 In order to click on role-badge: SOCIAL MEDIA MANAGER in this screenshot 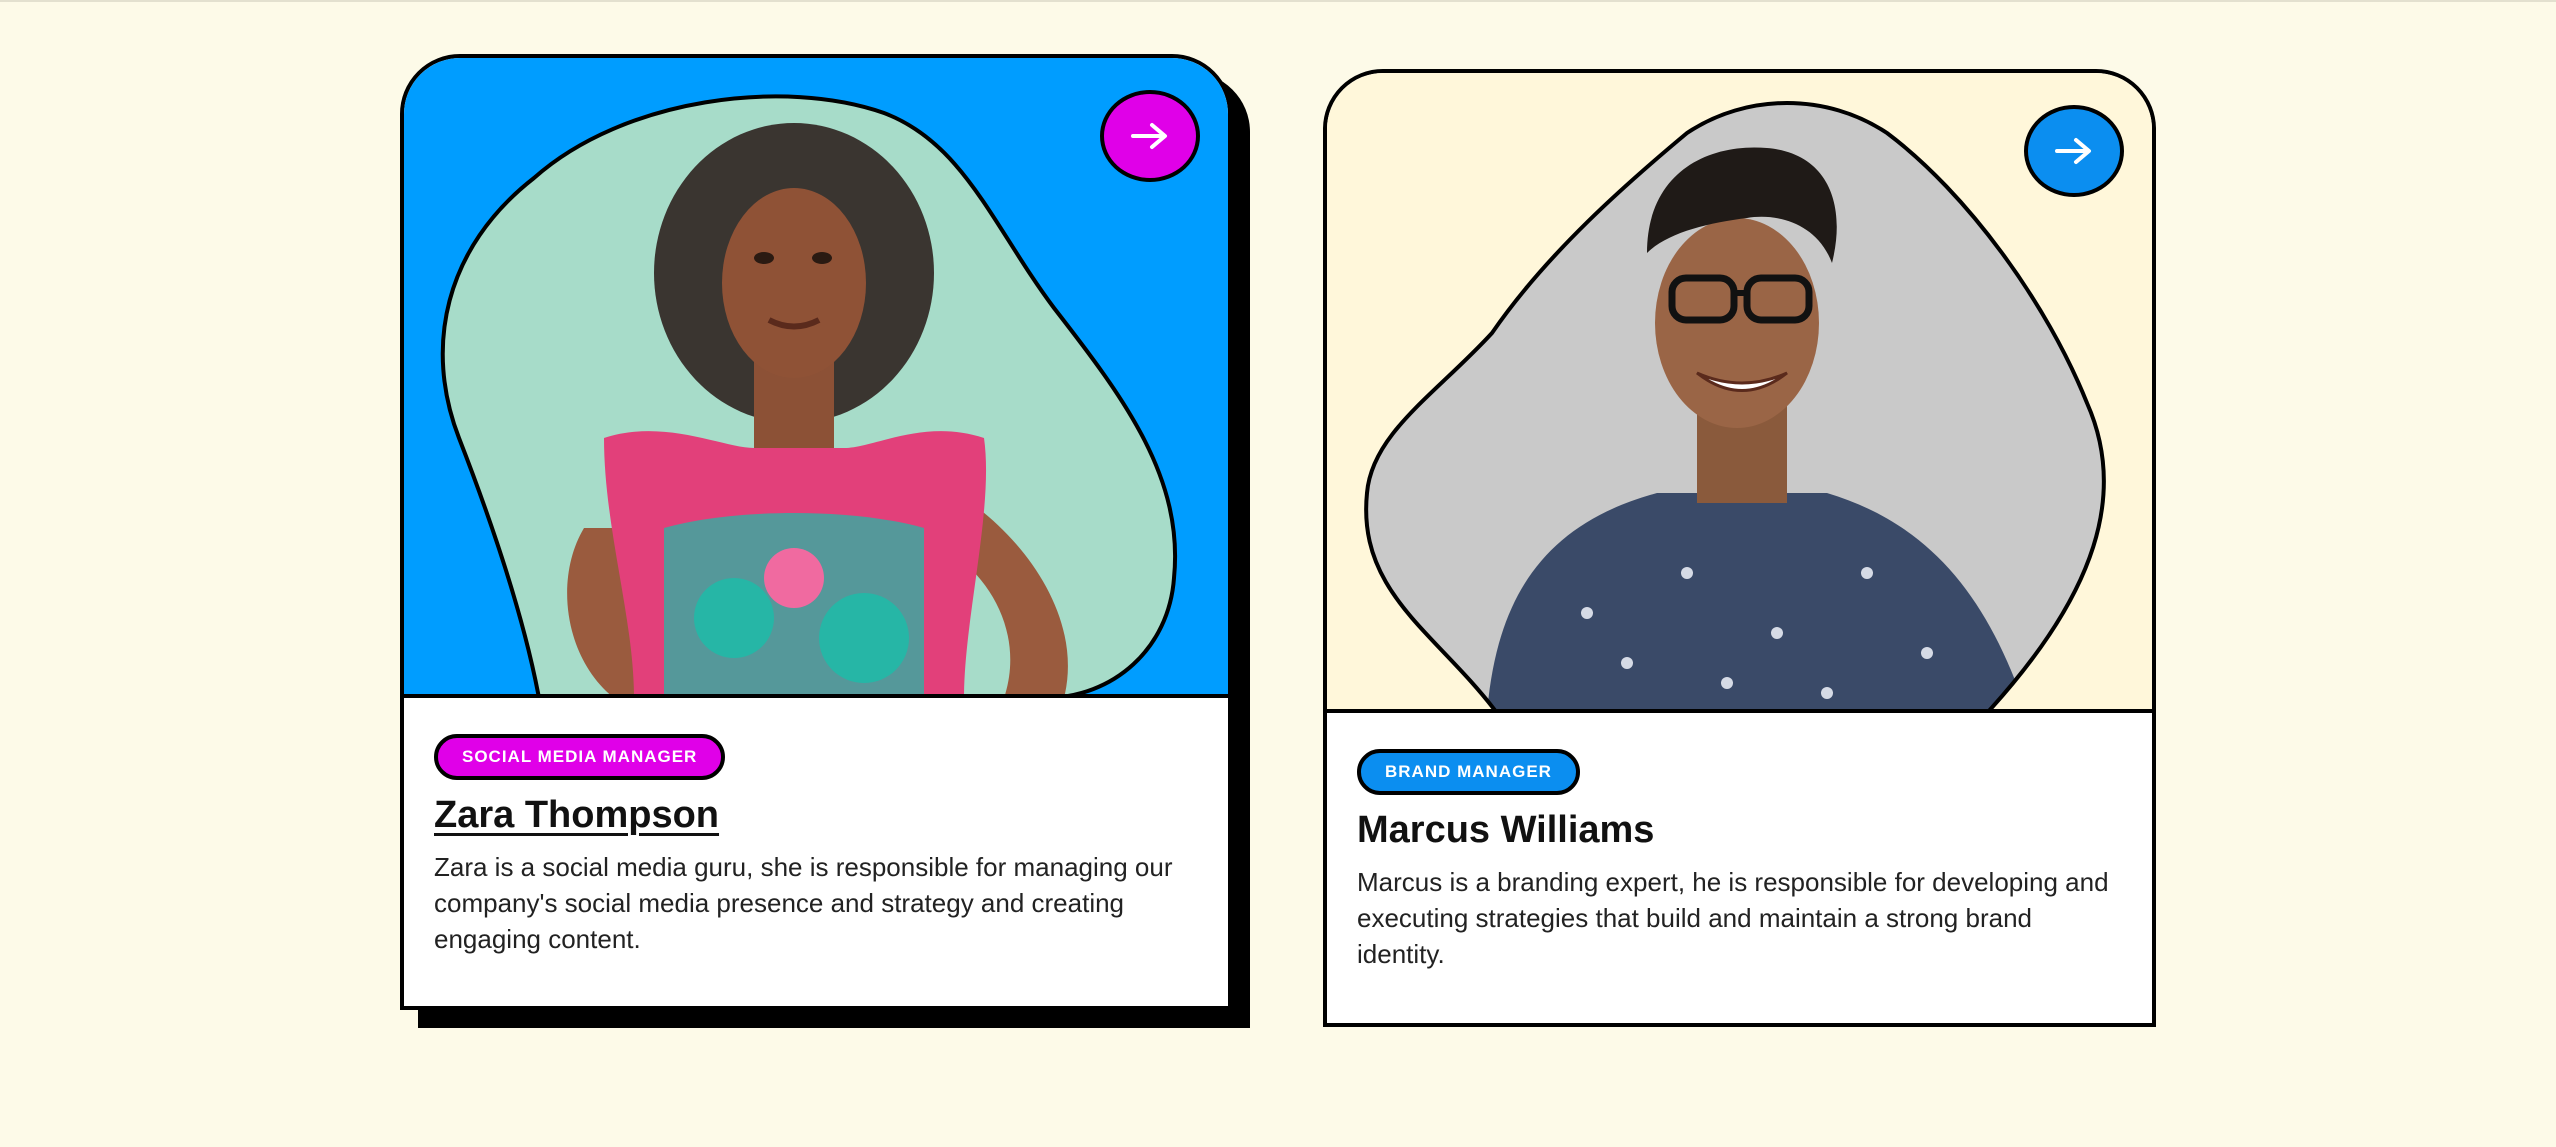, I will do `click(580, 757)`.